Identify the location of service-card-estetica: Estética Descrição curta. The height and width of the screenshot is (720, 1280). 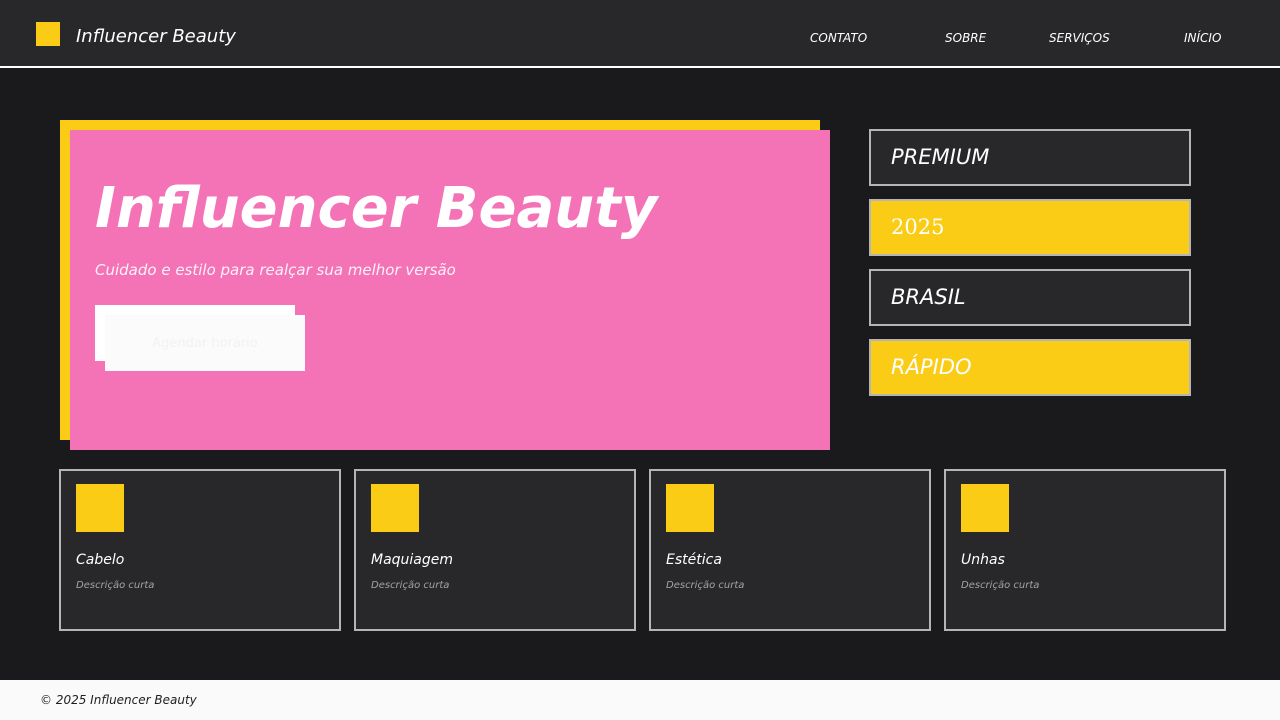
(790, 550).